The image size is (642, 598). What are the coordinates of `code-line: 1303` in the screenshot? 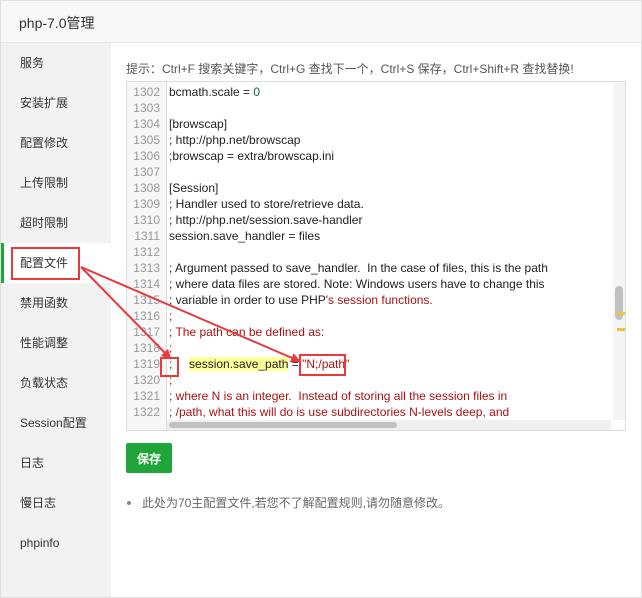 It's located at (376, 108).